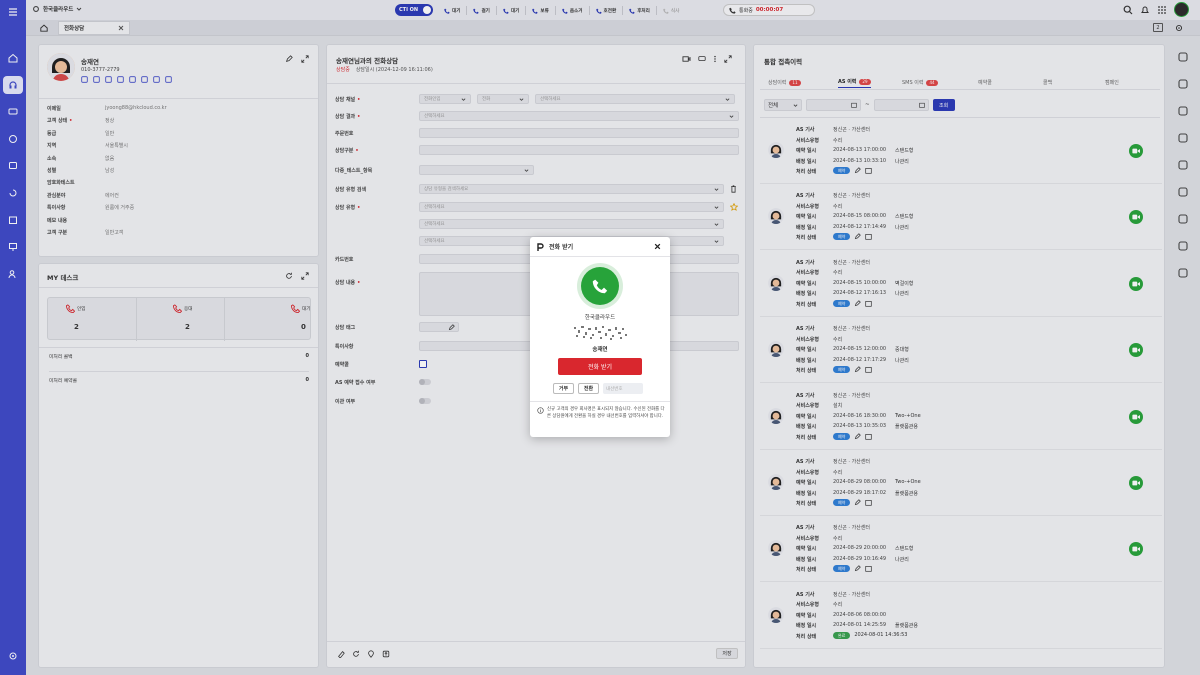 This screenshot has width=1200, height=675. What do you see at coordinates (13, 85) in the screenshot?
I see `headset-icon` at bounding box center [13, 85].